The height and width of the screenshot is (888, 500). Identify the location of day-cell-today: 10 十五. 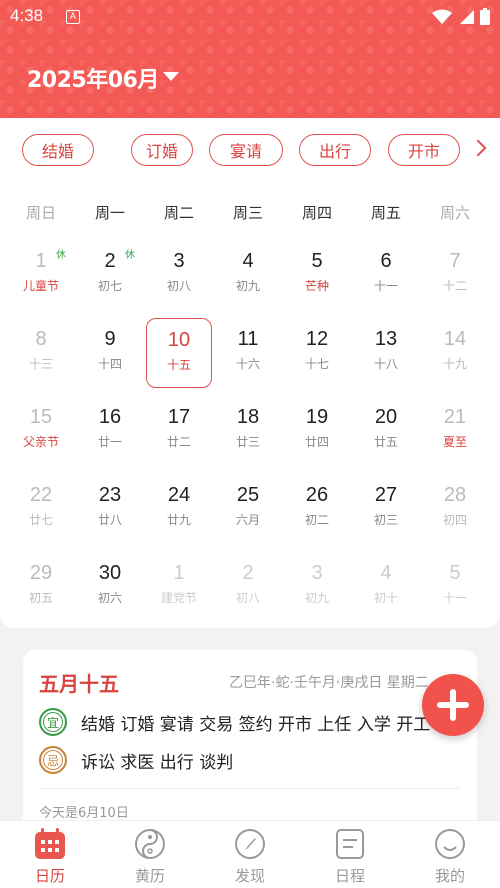
(179, 353).